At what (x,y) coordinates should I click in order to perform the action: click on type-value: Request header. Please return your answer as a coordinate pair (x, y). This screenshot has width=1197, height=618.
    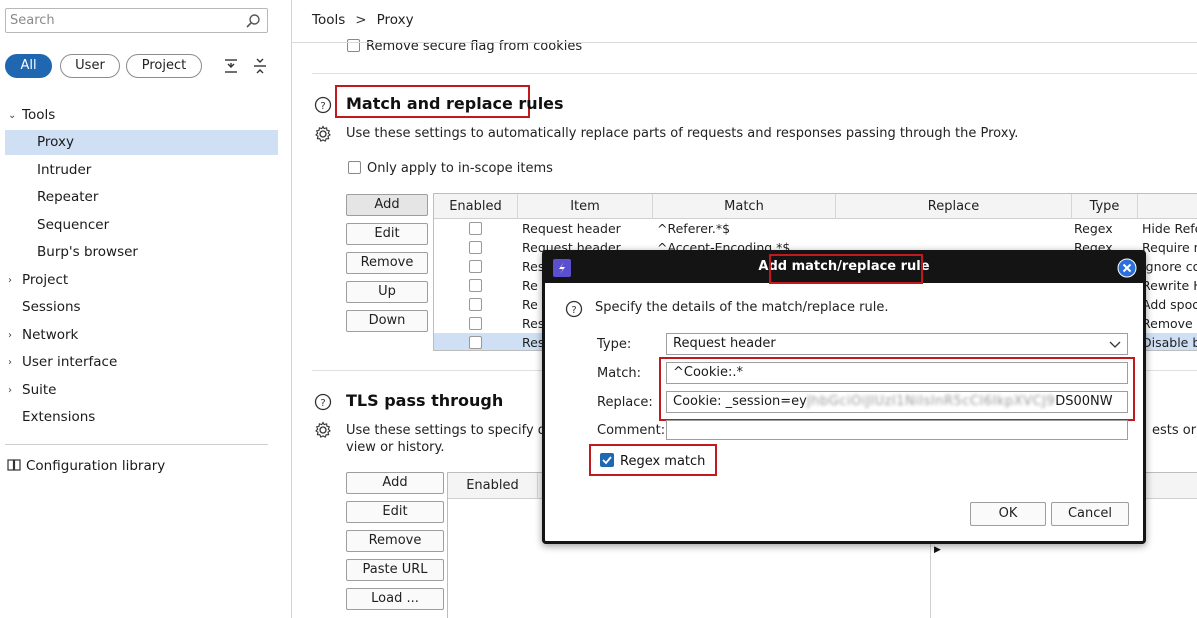
    Looking at the image, I should click on (724, 343).